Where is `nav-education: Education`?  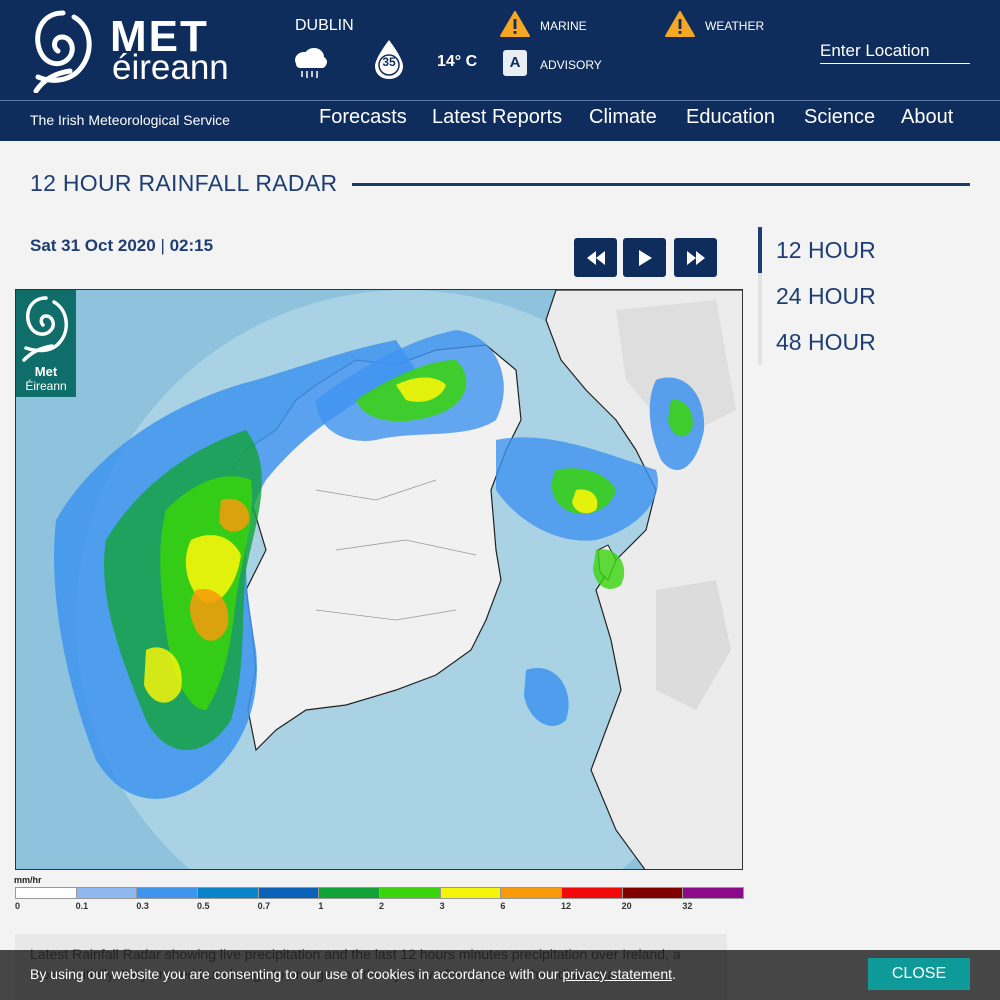
nav-education: Education is located at coordinates (730, 117).